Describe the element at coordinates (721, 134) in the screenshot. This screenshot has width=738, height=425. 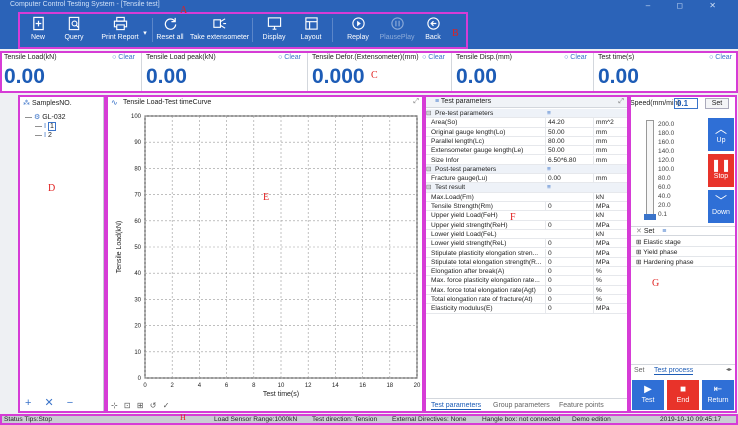
I see `up-button: ︿ Up` at that location.